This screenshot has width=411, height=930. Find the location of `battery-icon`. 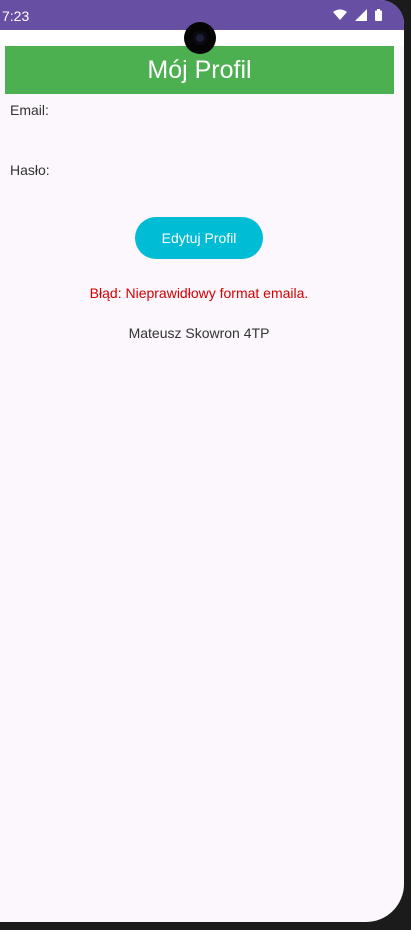

battery-icon is located at coordinates (378, 15).